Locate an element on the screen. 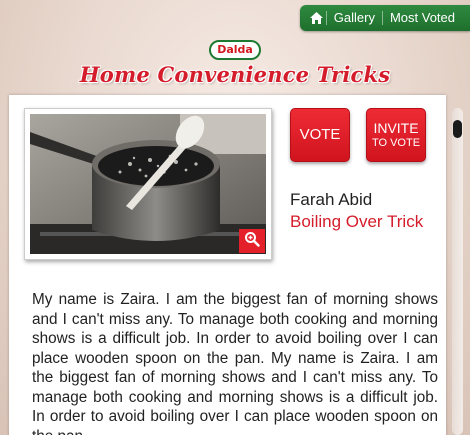 This screenshot has height=435, width=470. home-icon is located at coordinates (317, 18).